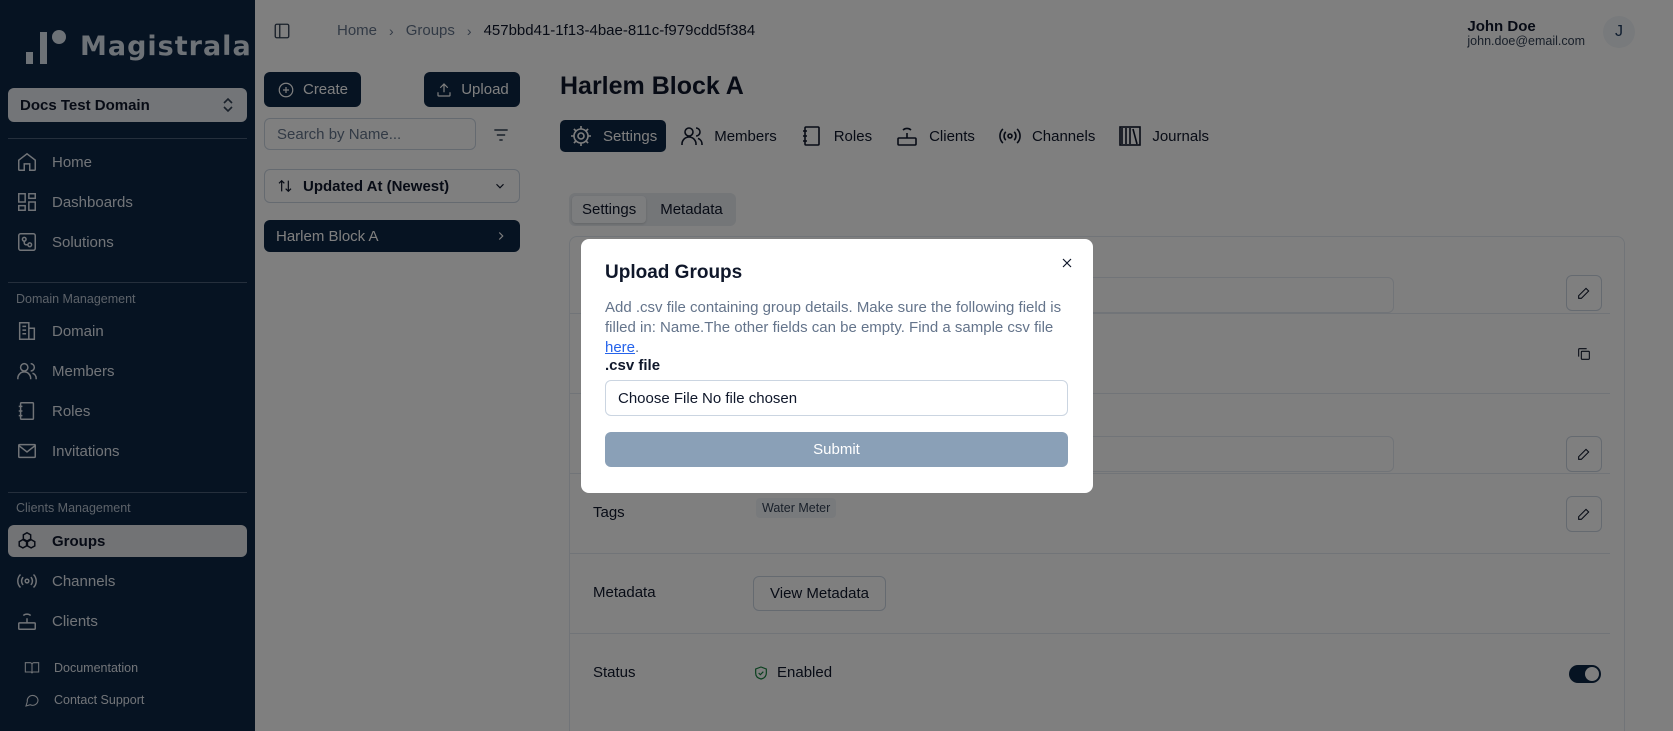  I want to click on choose-file-button: Choose File, so click(658, 398).